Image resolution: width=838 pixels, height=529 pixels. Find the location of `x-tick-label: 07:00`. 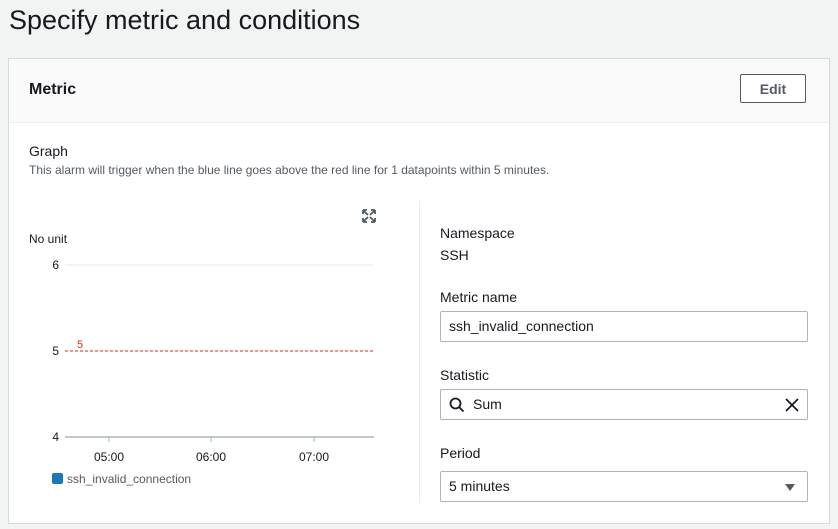

x-tick-label: 07:00 is located at coordinates (314, 457).